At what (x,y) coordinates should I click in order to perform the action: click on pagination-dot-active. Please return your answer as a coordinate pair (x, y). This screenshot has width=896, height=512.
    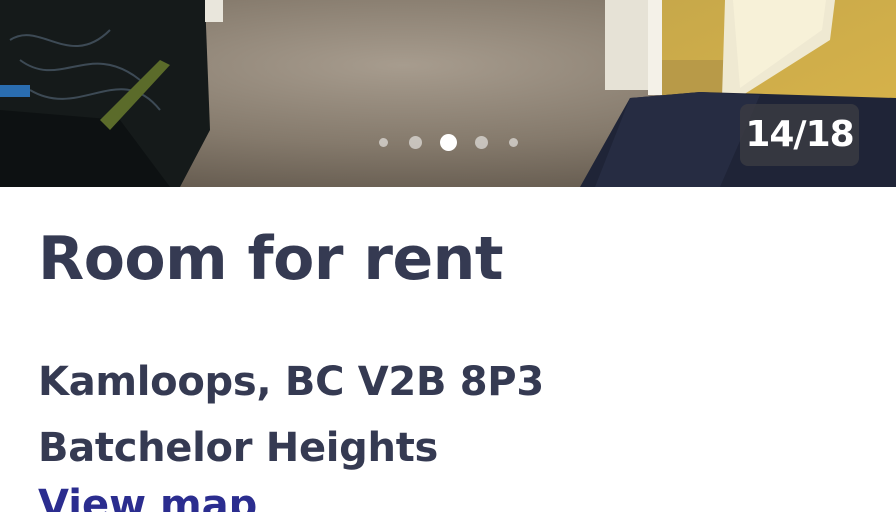
    Looking at the image, I should click on (448, 142).